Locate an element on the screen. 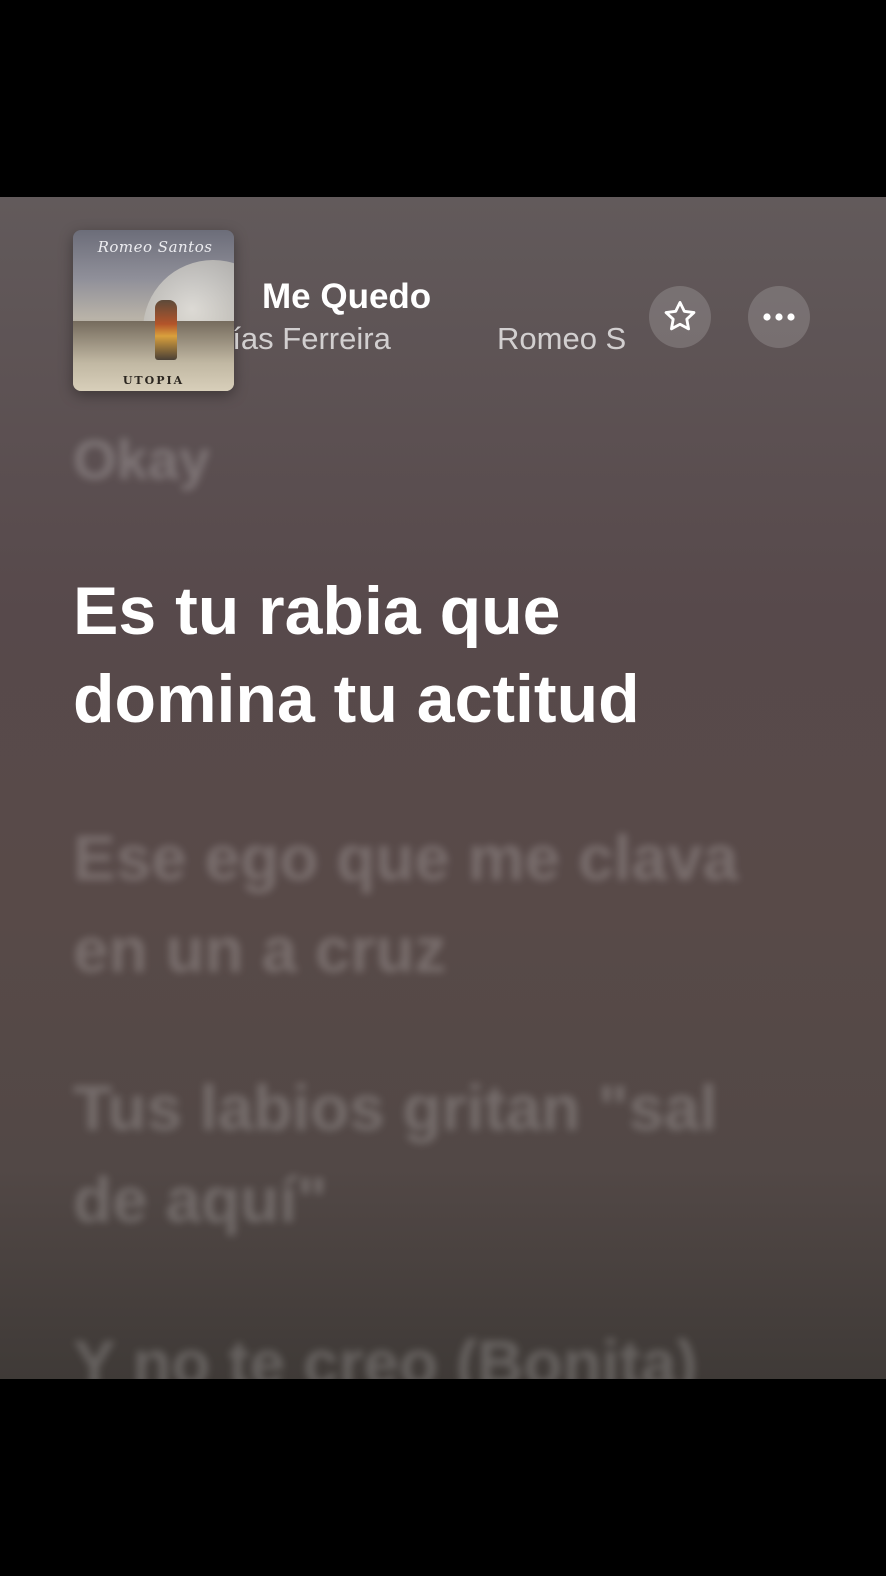 Image resolution: width=886 pixels, height=1576 pixels. album-artwork: Romeo Santos UTOPIA is located at coordinates (153, 310).